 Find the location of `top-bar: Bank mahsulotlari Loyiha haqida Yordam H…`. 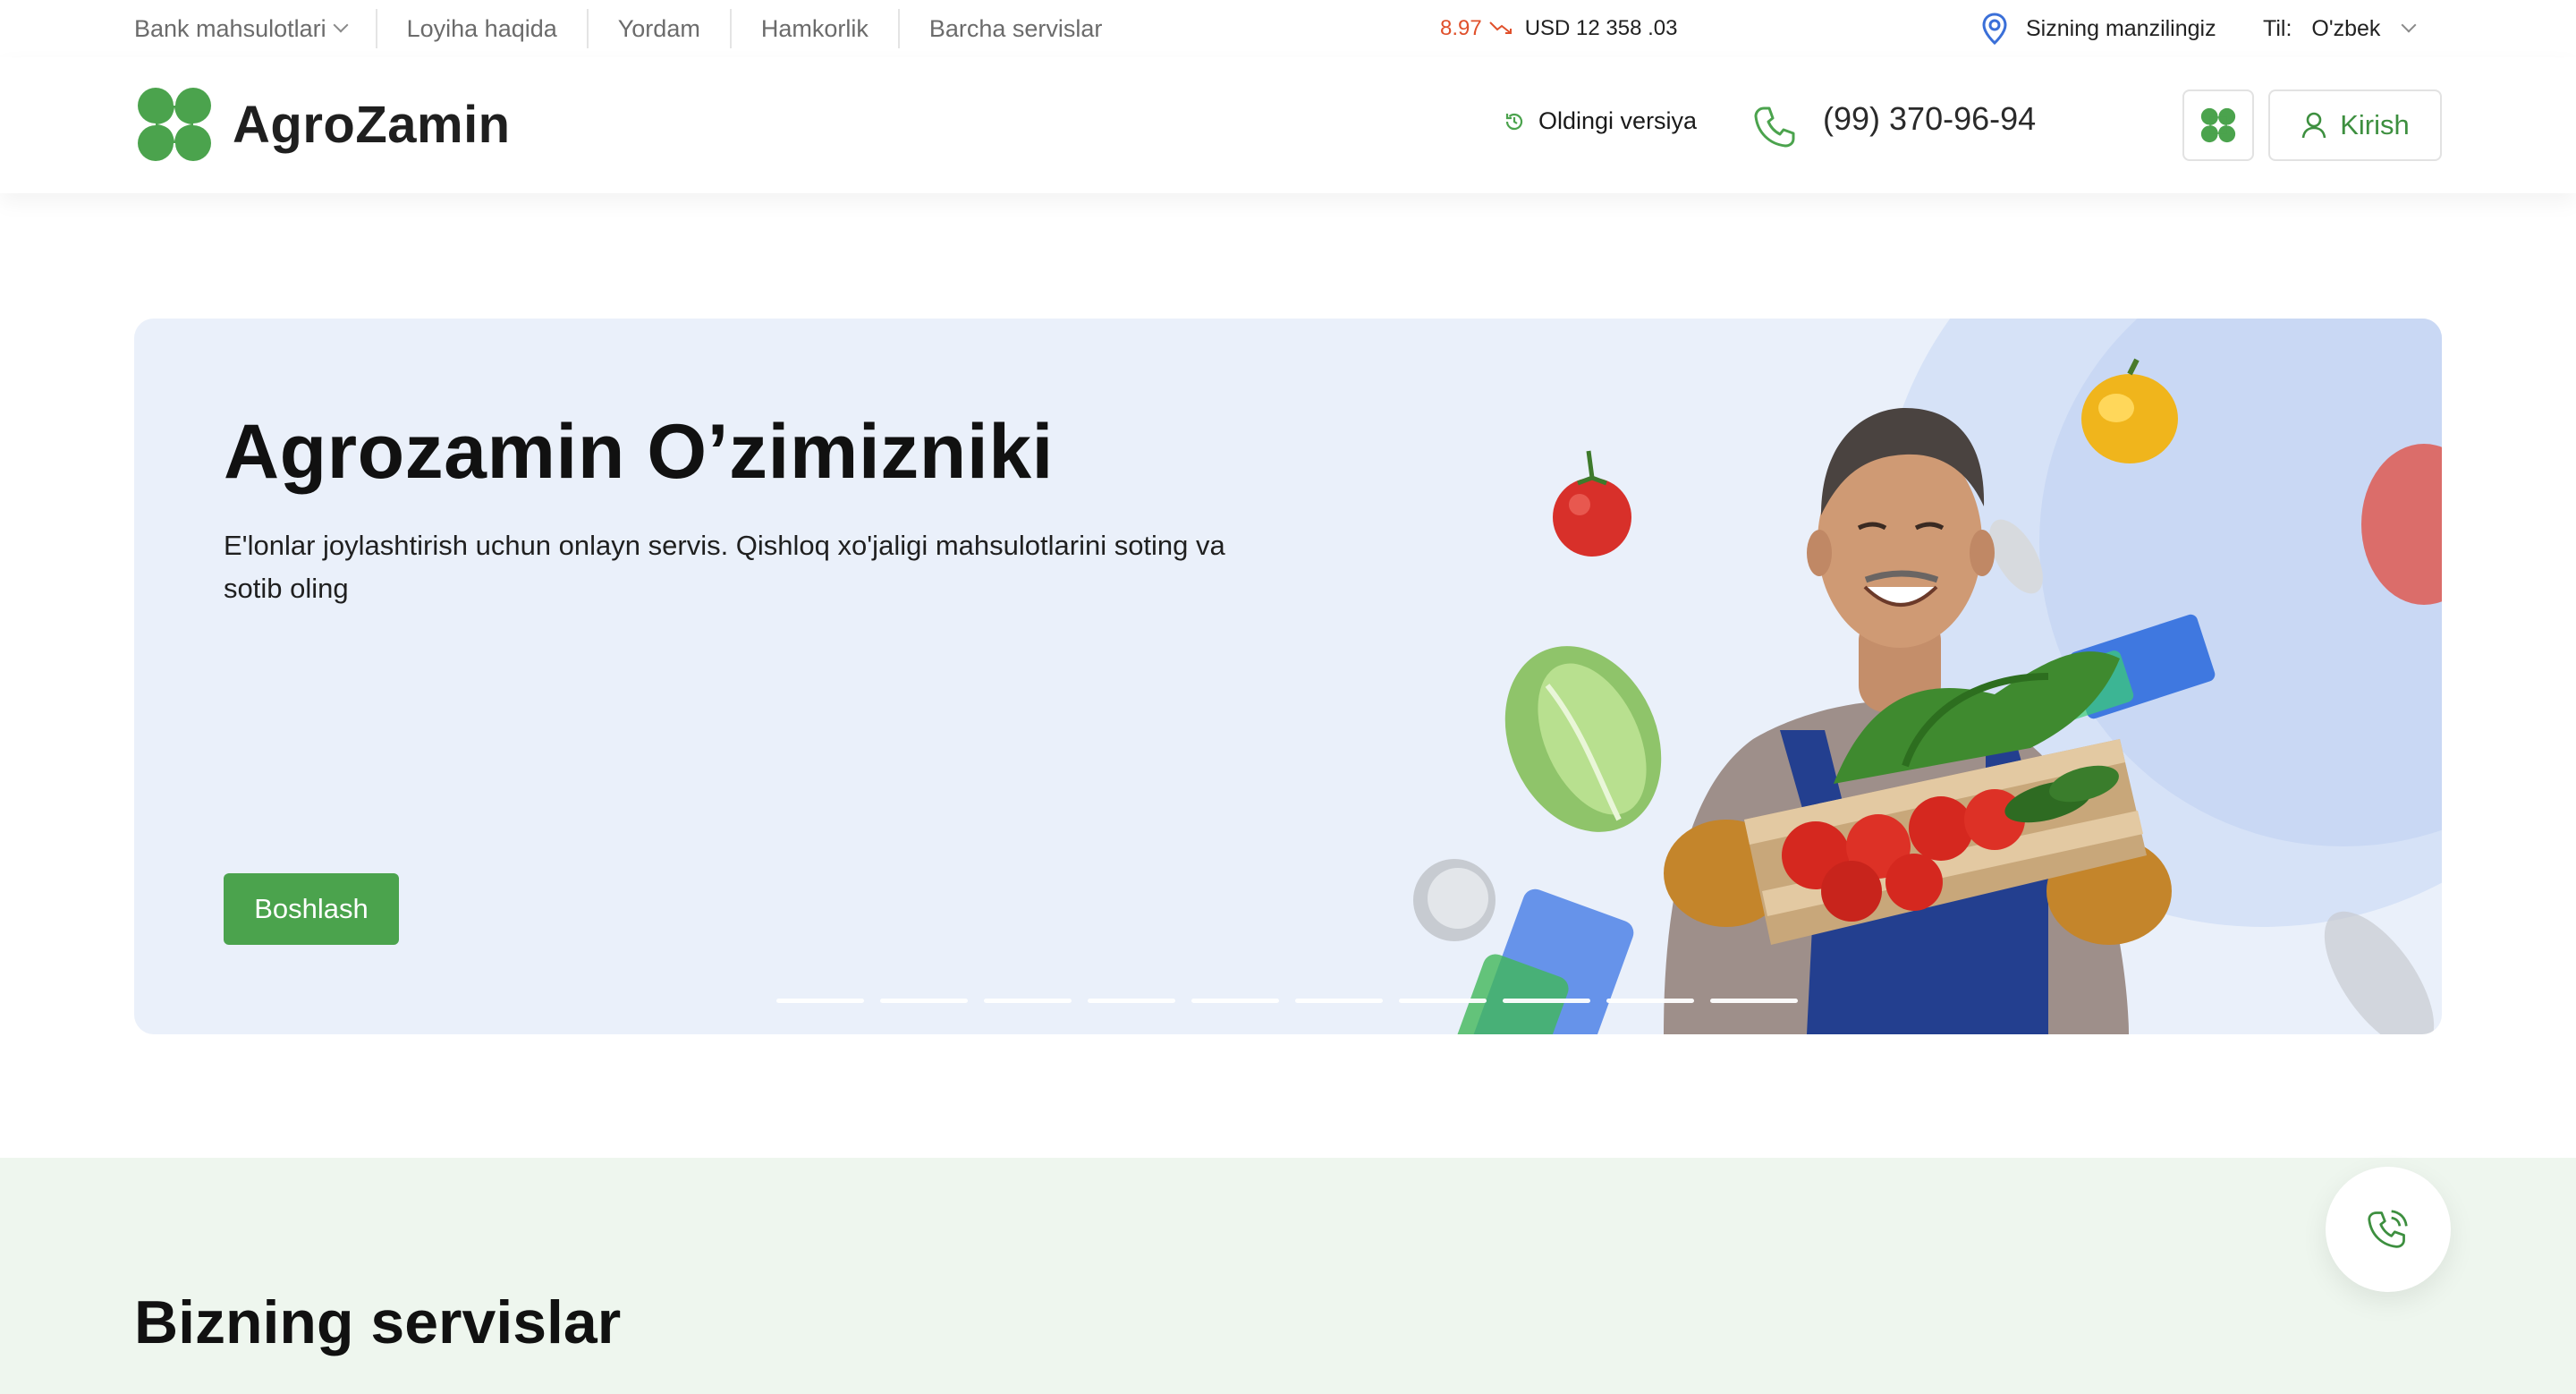

top-bar: Bank mahsulotlari Loyiha haqida Yordam H… is located at coordinates (1288, 29).